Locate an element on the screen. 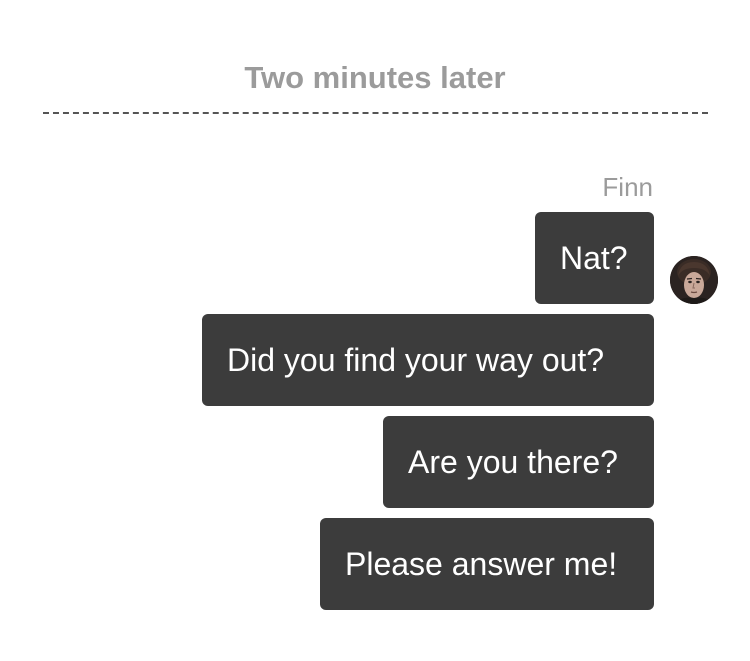  sender-avatar is located at coordinates (694, 280).